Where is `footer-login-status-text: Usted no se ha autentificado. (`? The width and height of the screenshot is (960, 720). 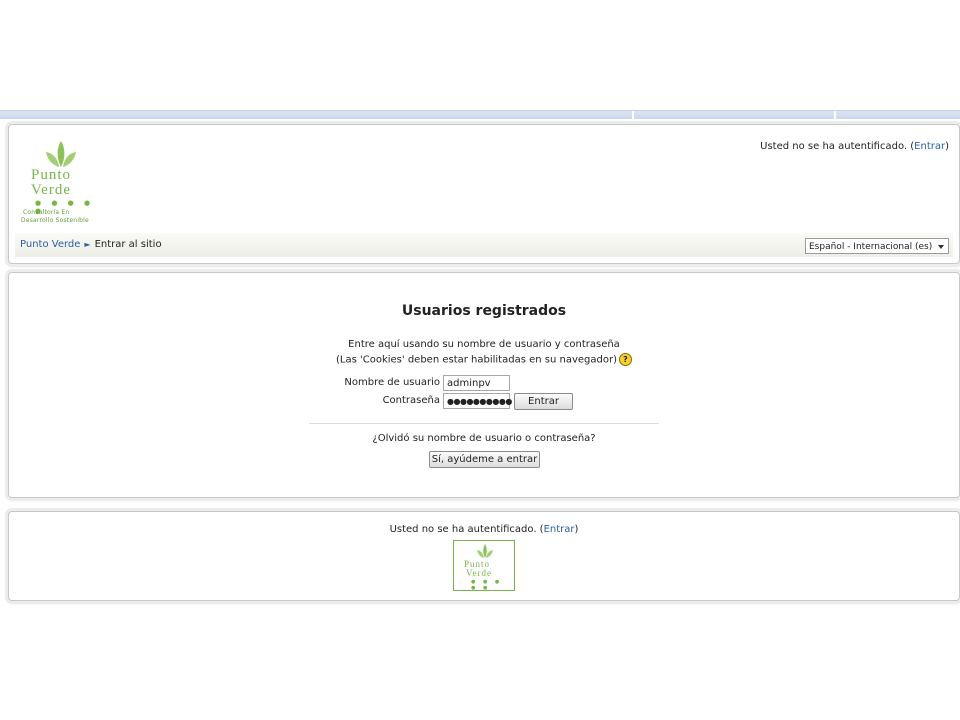 footer-login-status-text: Usted no se ha autentificado. ( is located at coordinates (466, 529).